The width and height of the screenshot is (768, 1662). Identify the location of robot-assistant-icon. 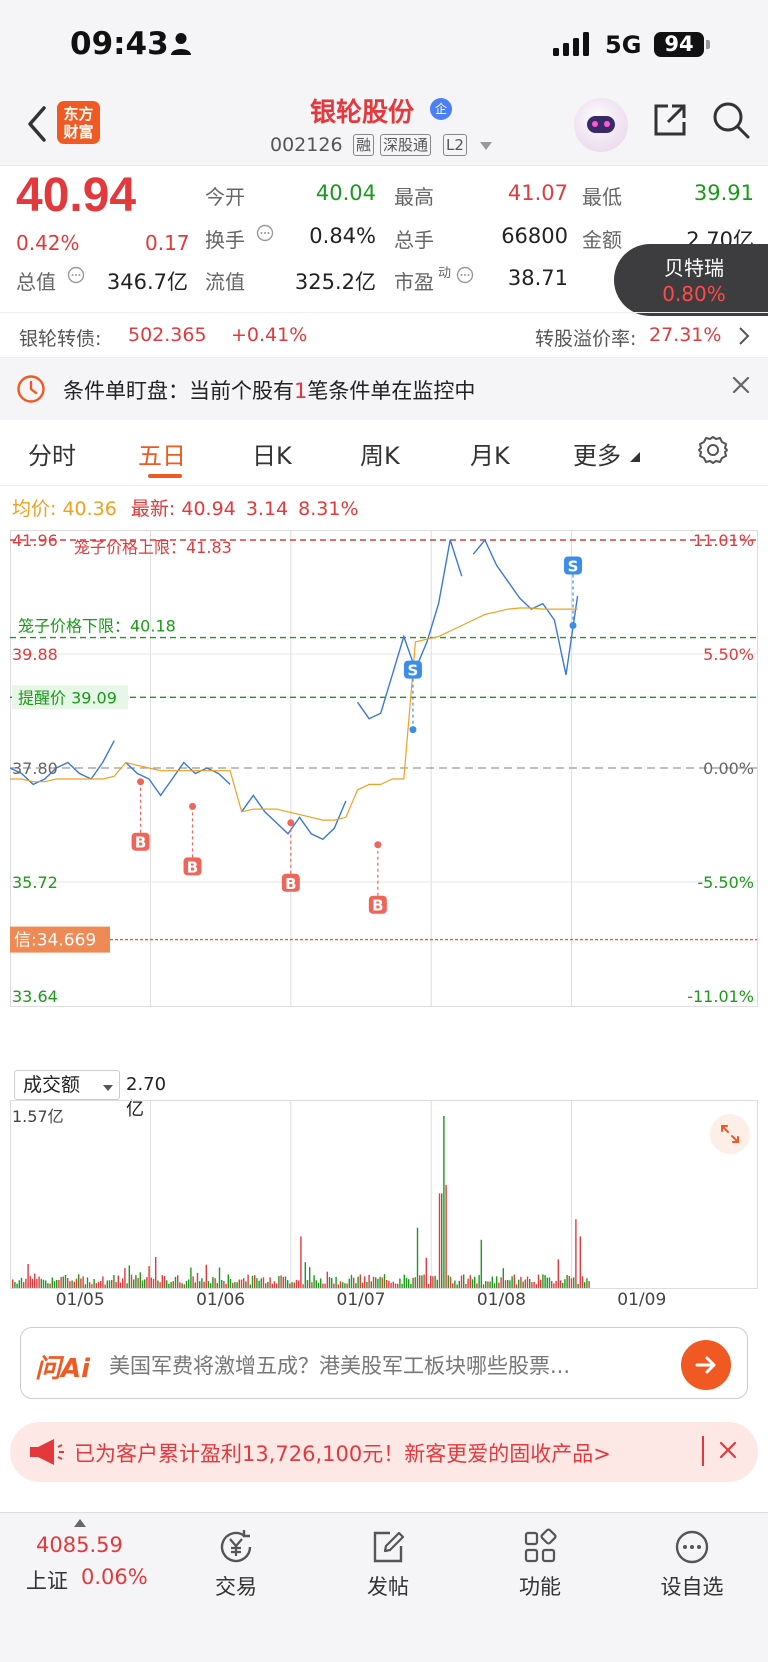
(601, 125).